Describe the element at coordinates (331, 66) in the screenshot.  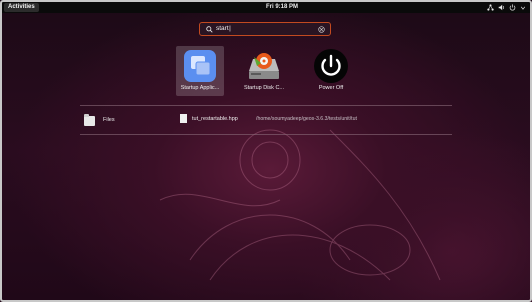
I see `power-off-icon` at that location.